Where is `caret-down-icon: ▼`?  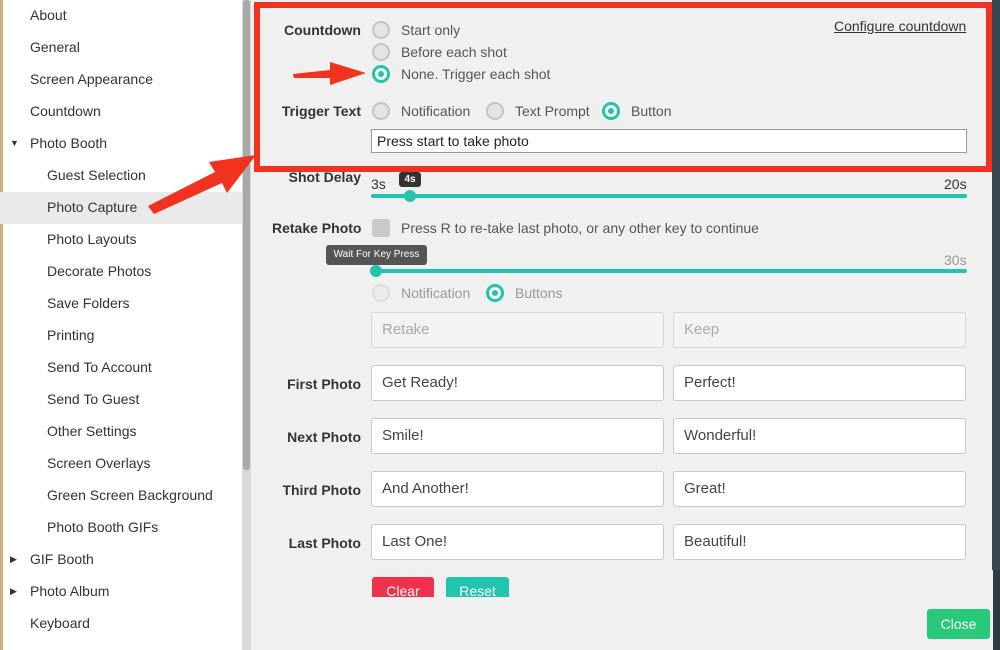 caret-down-icon: ▼ is located at coordinates (14, 143).